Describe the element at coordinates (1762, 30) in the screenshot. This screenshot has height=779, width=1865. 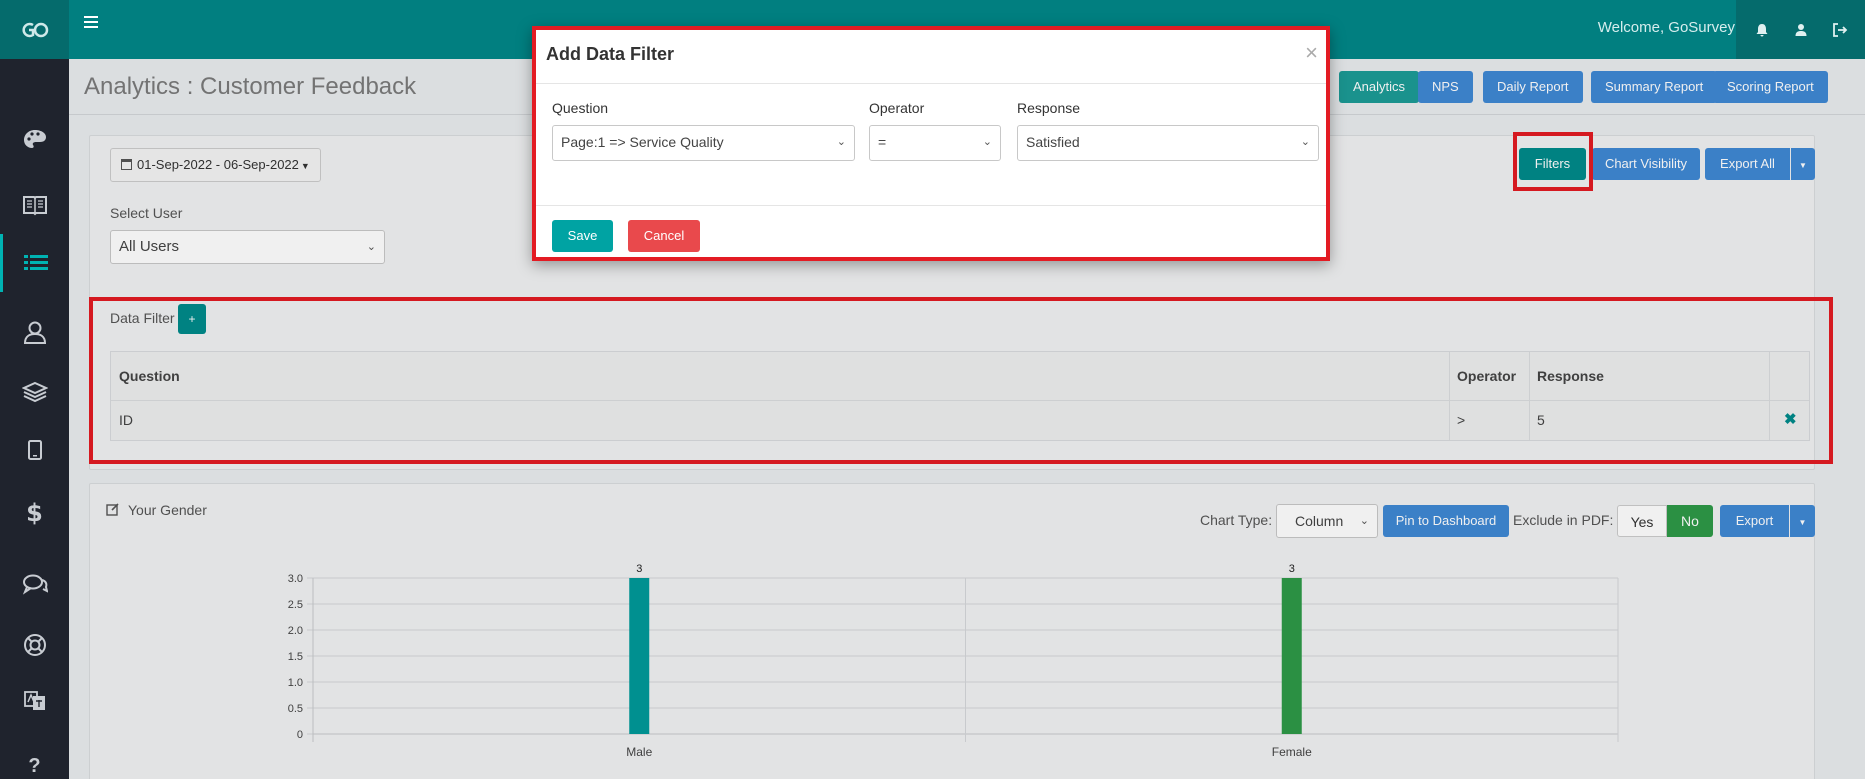
I see `bell-icon` at that location.